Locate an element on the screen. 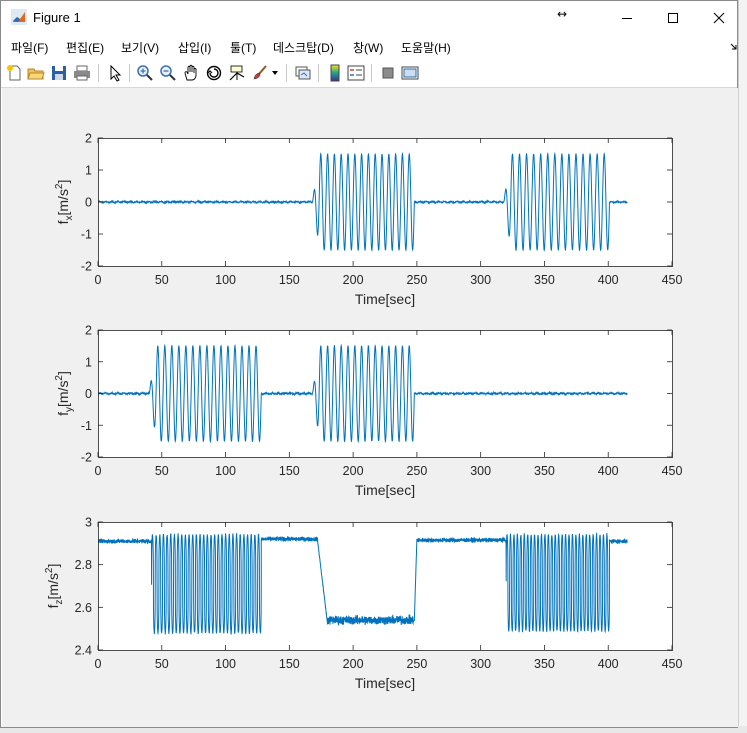  y-axis-label: fx[m/s2] is located at coordinates (64, 202).